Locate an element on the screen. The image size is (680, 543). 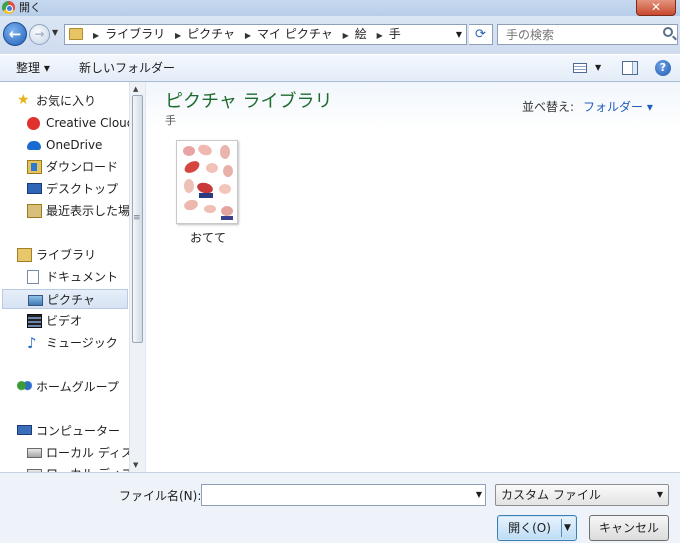
breadcrumb-item: 手 is located at coordinates (395, 34).